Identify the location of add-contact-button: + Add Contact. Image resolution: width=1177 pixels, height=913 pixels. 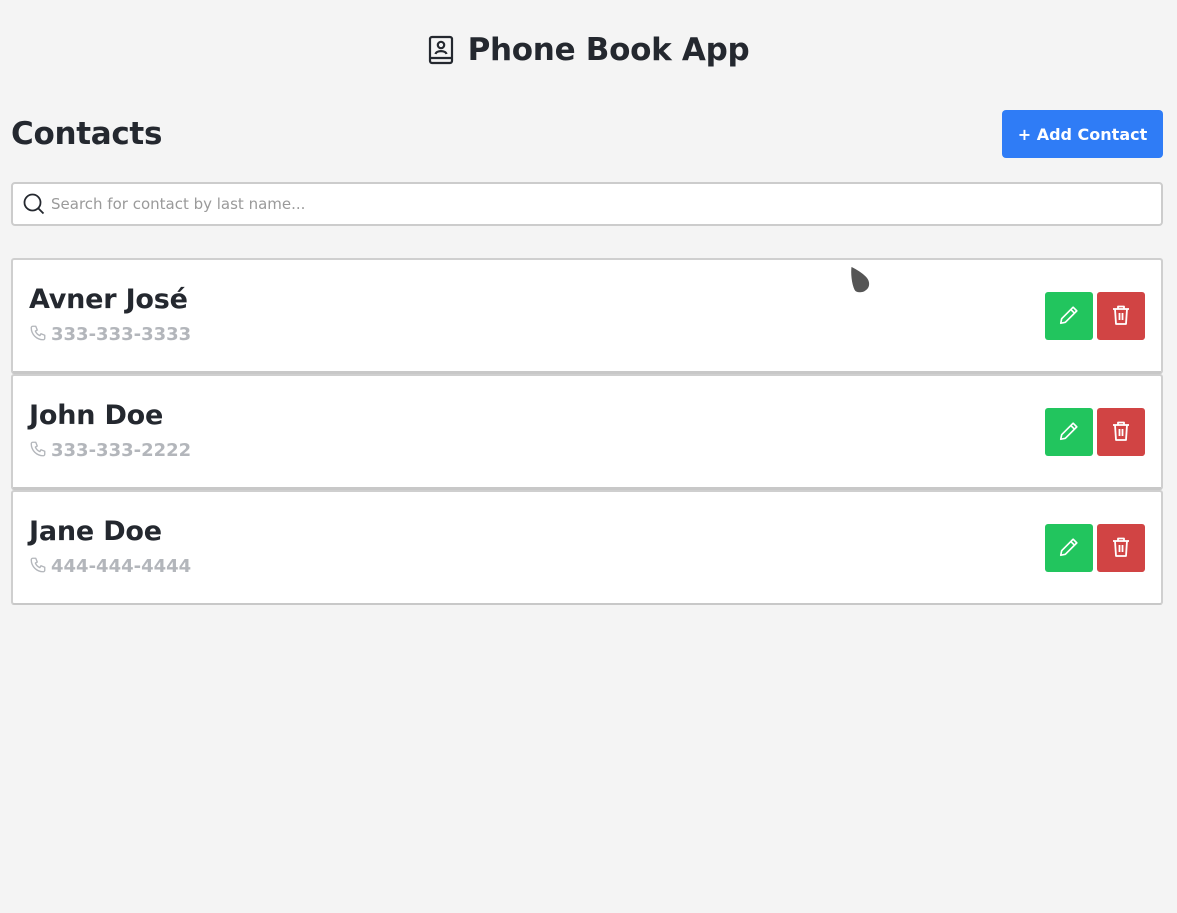
(1082, 134).